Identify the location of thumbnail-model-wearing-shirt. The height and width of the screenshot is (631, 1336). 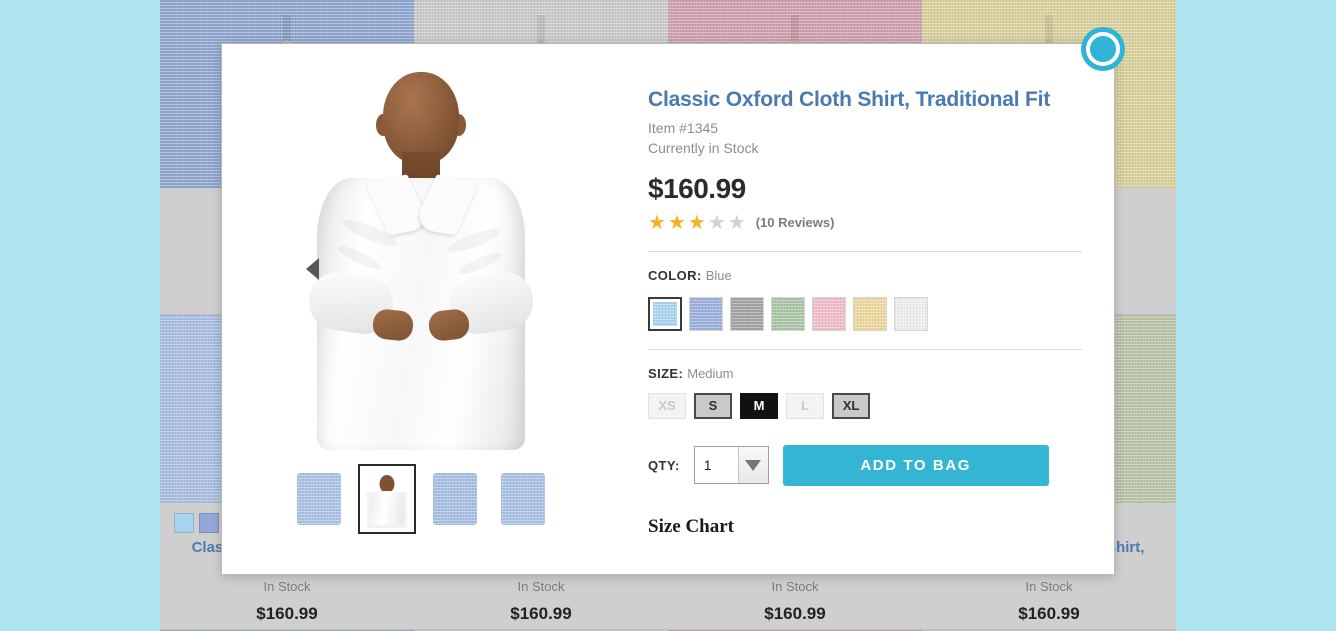
(387, 499).